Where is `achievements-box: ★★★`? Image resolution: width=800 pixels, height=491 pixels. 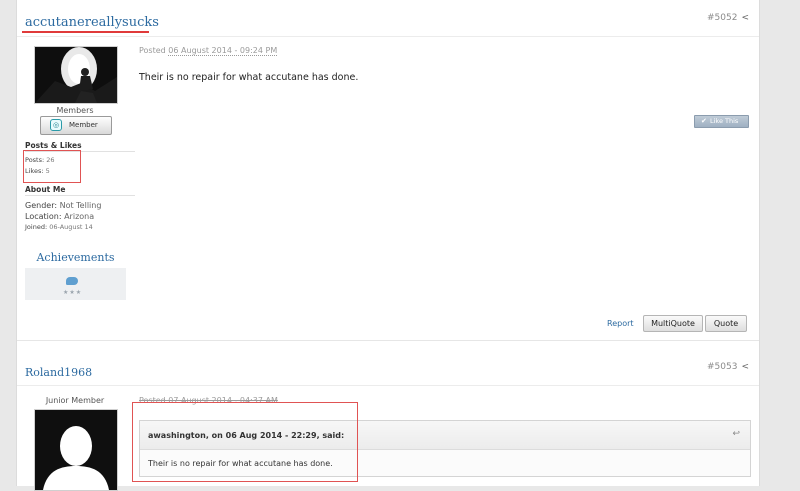
achievements-box: ★★★ is located at coordinates (75, 284).